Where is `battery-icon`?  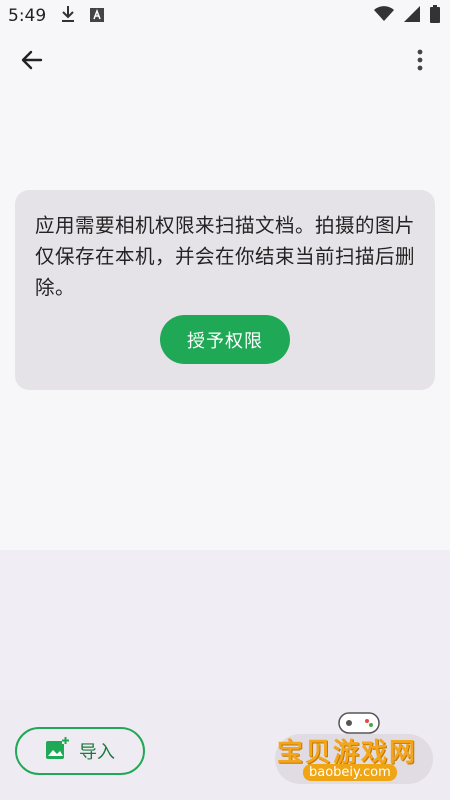 battery-icon is located at coordinates (435, 16).